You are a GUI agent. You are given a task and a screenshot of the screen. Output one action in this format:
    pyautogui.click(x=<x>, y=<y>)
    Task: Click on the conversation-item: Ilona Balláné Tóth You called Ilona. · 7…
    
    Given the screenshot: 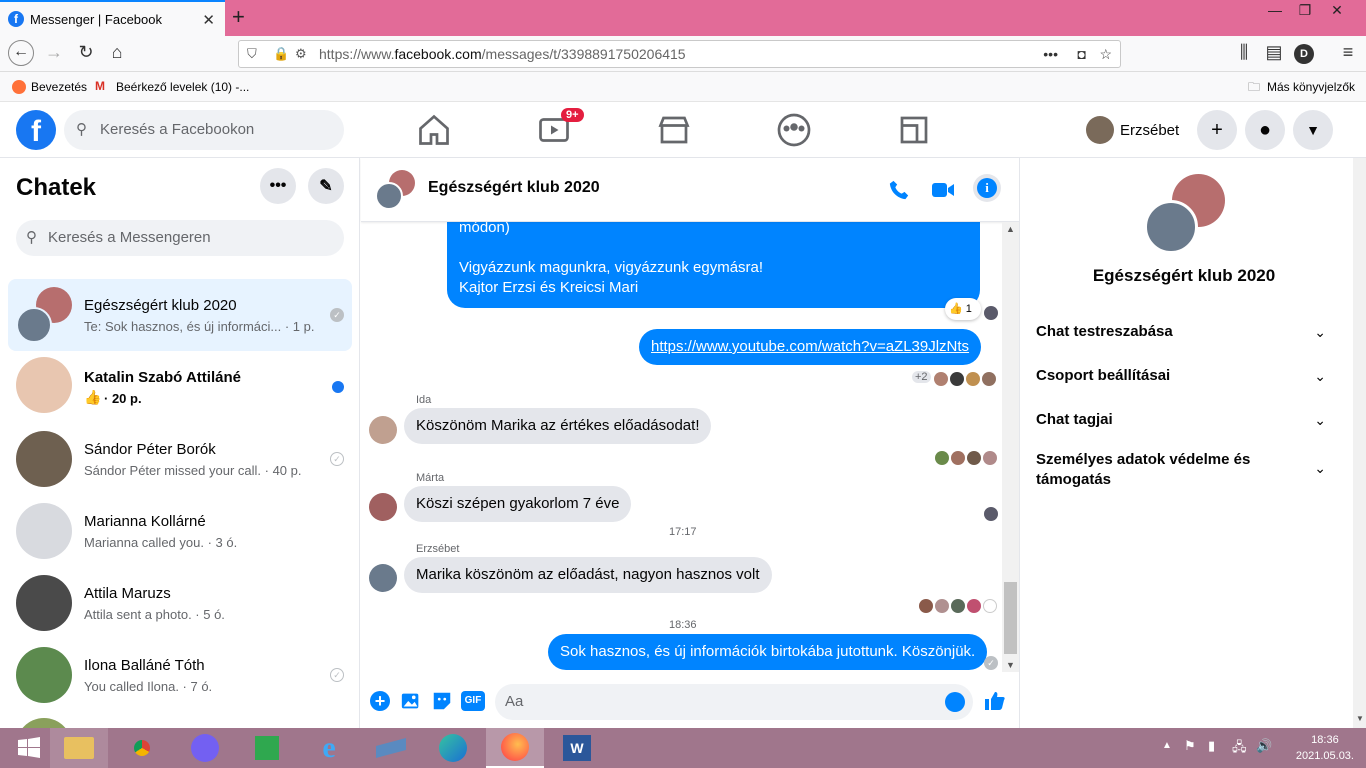 What is the action you would take?
    pyautogui.click(x=180, y=675)
    